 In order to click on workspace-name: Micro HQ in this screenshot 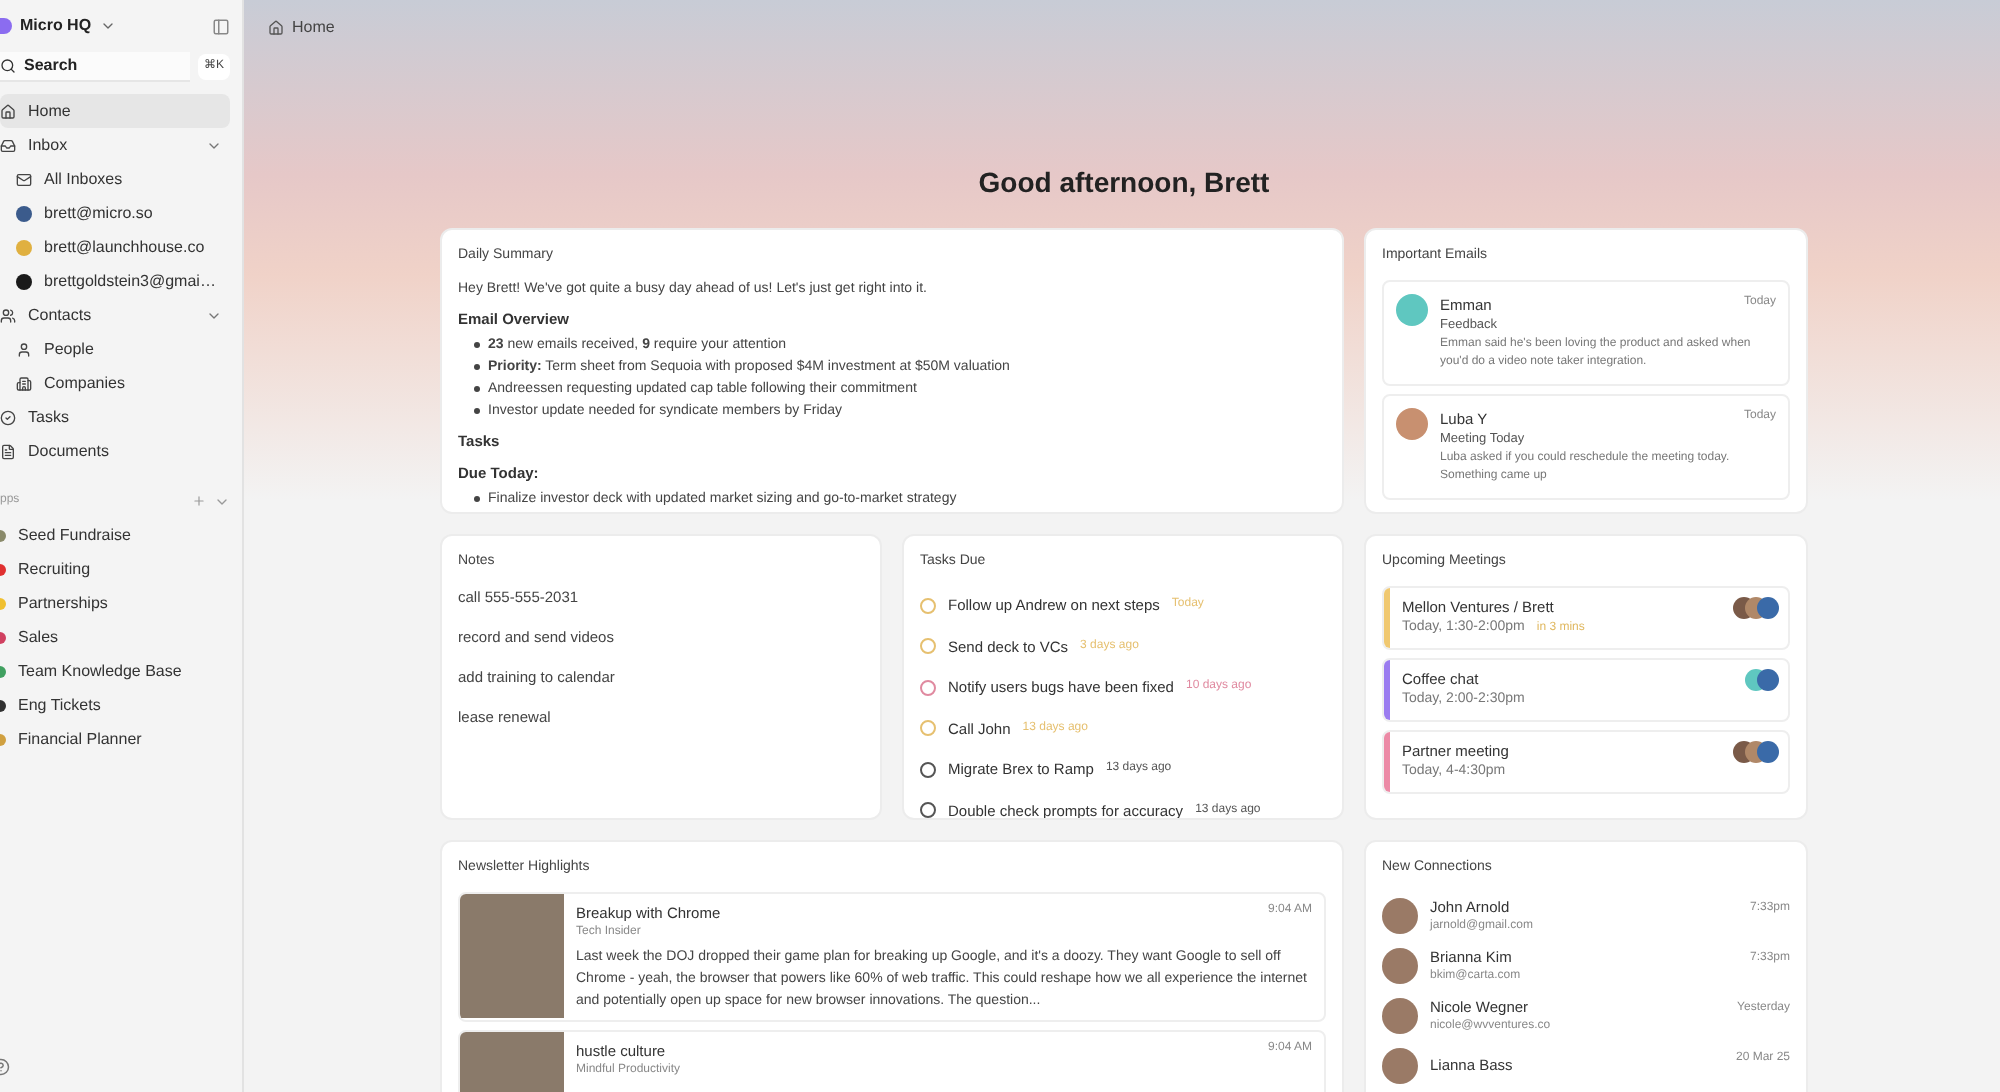, I will do `click(56, 26)`.